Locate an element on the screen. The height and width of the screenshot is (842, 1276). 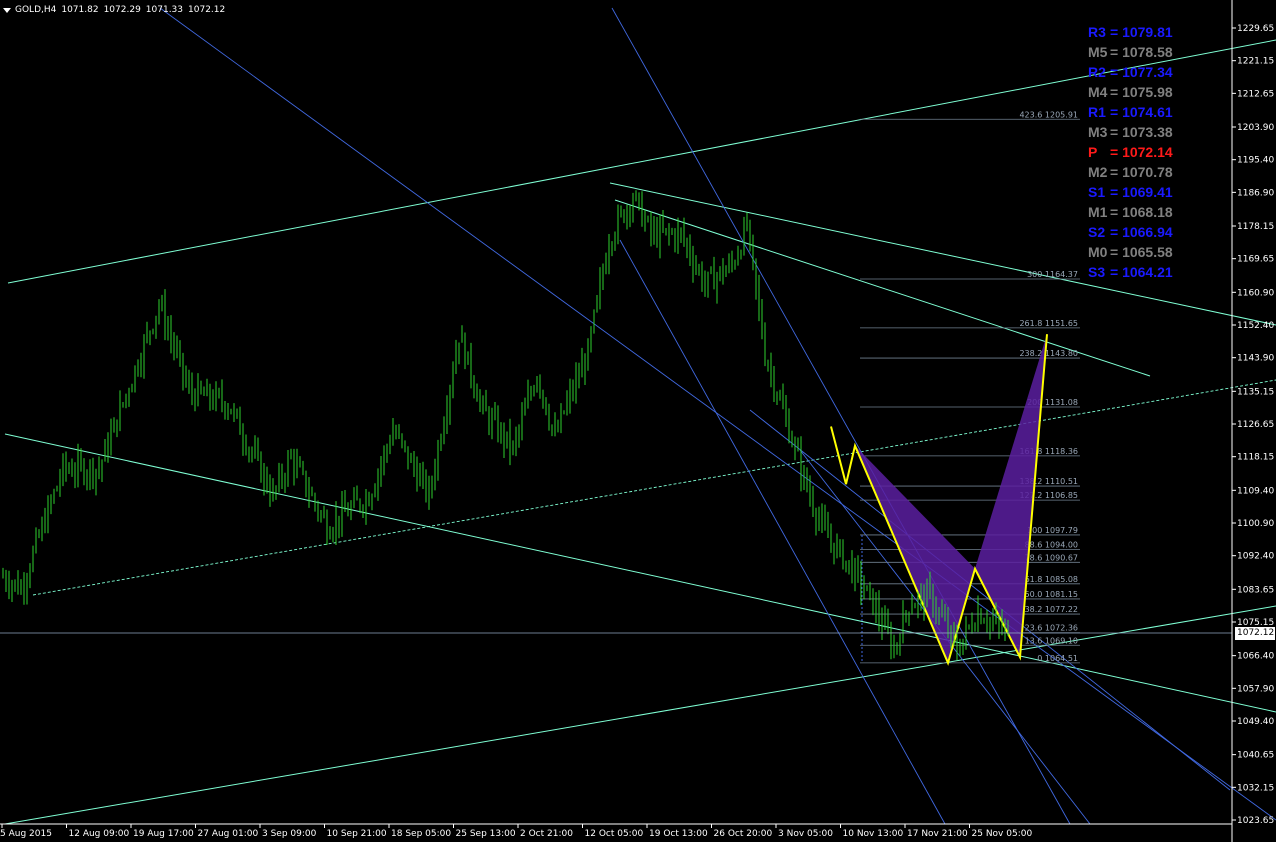
pivot-value: 1073.38 is located at coordinates (1147, 132).